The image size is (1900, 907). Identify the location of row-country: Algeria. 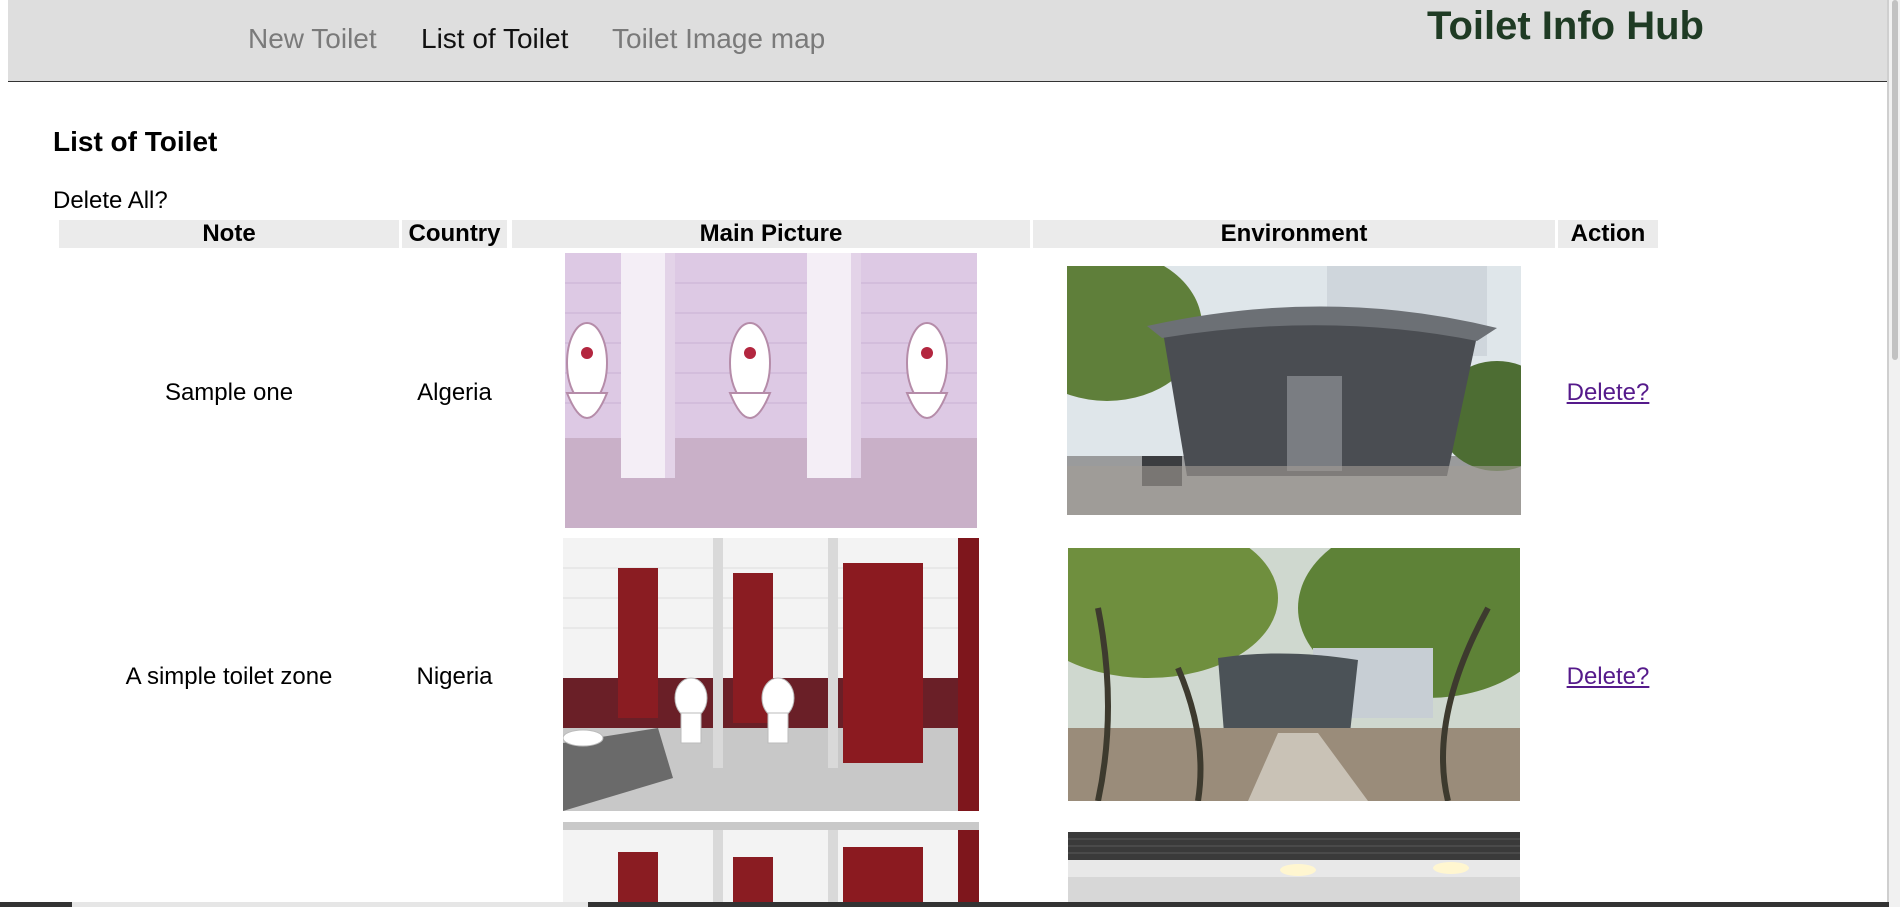
(454, 392).